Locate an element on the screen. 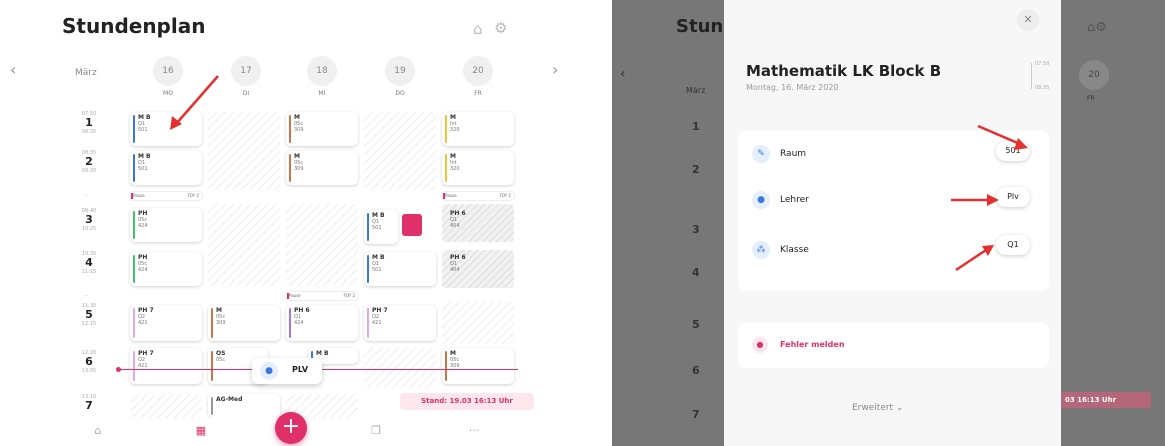 This screenshot has height=446, width=1165. settings-icons: ⌂⚙ is located at coordinates (1097, 27).